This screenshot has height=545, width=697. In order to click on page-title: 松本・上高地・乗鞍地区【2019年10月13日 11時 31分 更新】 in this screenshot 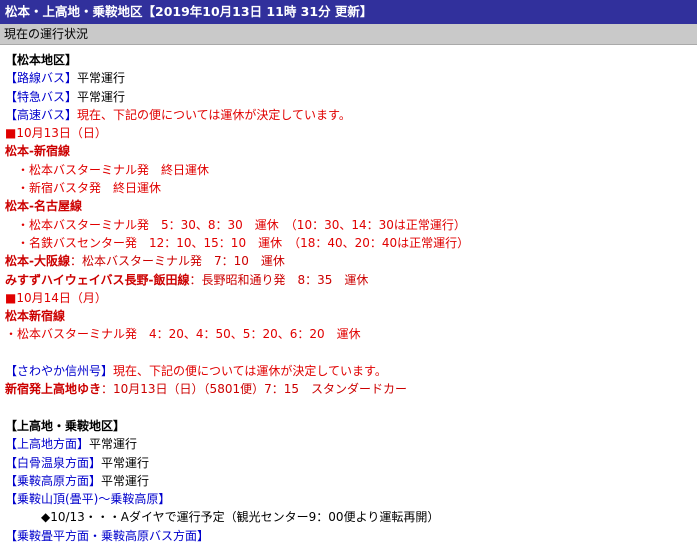, I will do `click(189, 11)`.